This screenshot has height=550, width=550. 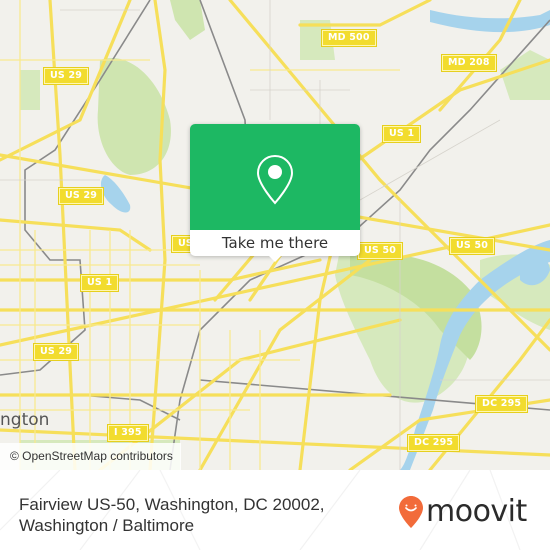 I want to click on destination-popup: Take me there, so click(x=275, y=193).